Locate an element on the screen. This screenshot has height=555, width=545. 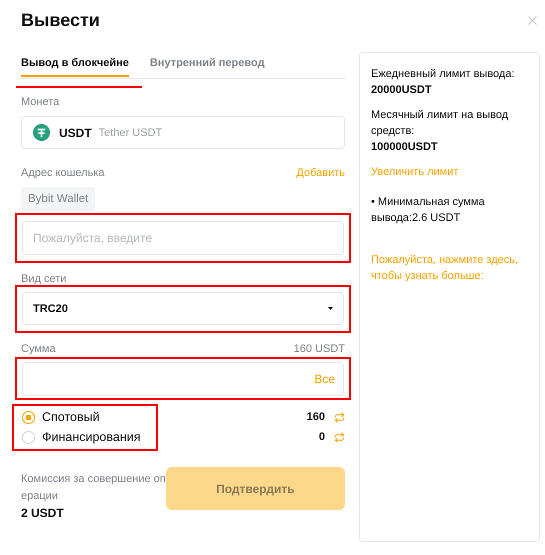
field-label: Адрес кошелька is located at coordinates (62, 173).